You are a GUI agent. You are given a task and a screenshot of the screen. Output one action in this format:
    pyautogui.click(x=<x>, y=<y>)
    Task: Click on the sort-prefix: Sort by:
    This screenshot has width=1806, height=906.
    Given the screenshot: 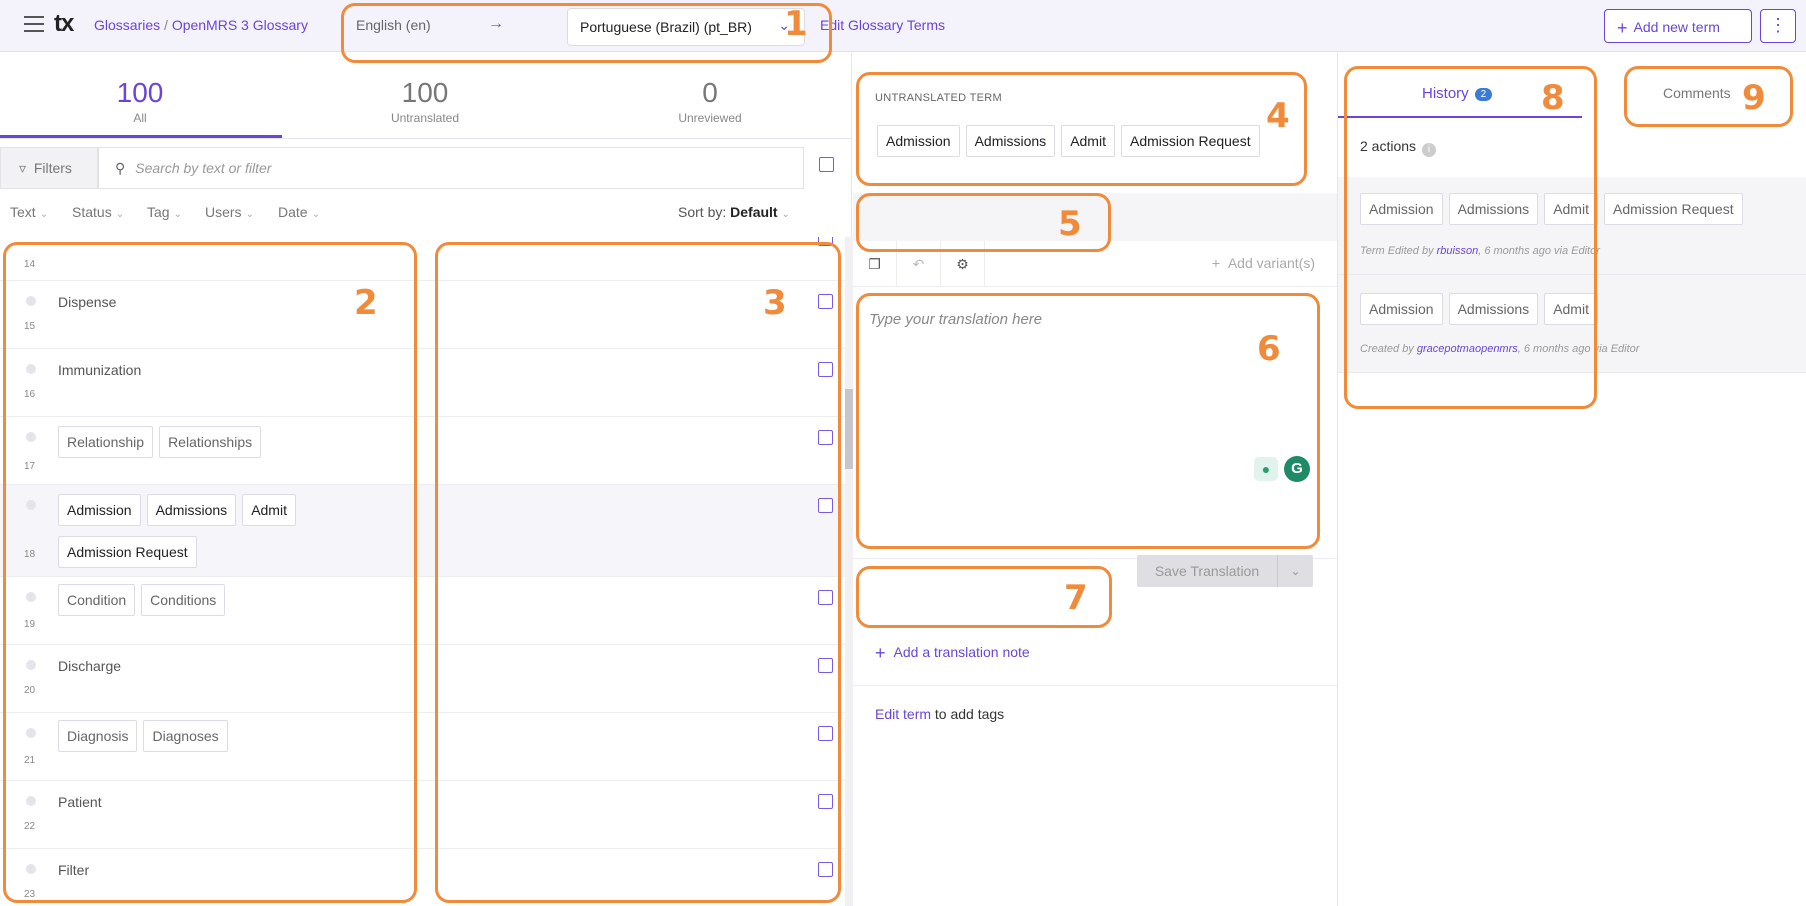 What is the action you would take?
    pyautogui.click(x=702, y=212)
    